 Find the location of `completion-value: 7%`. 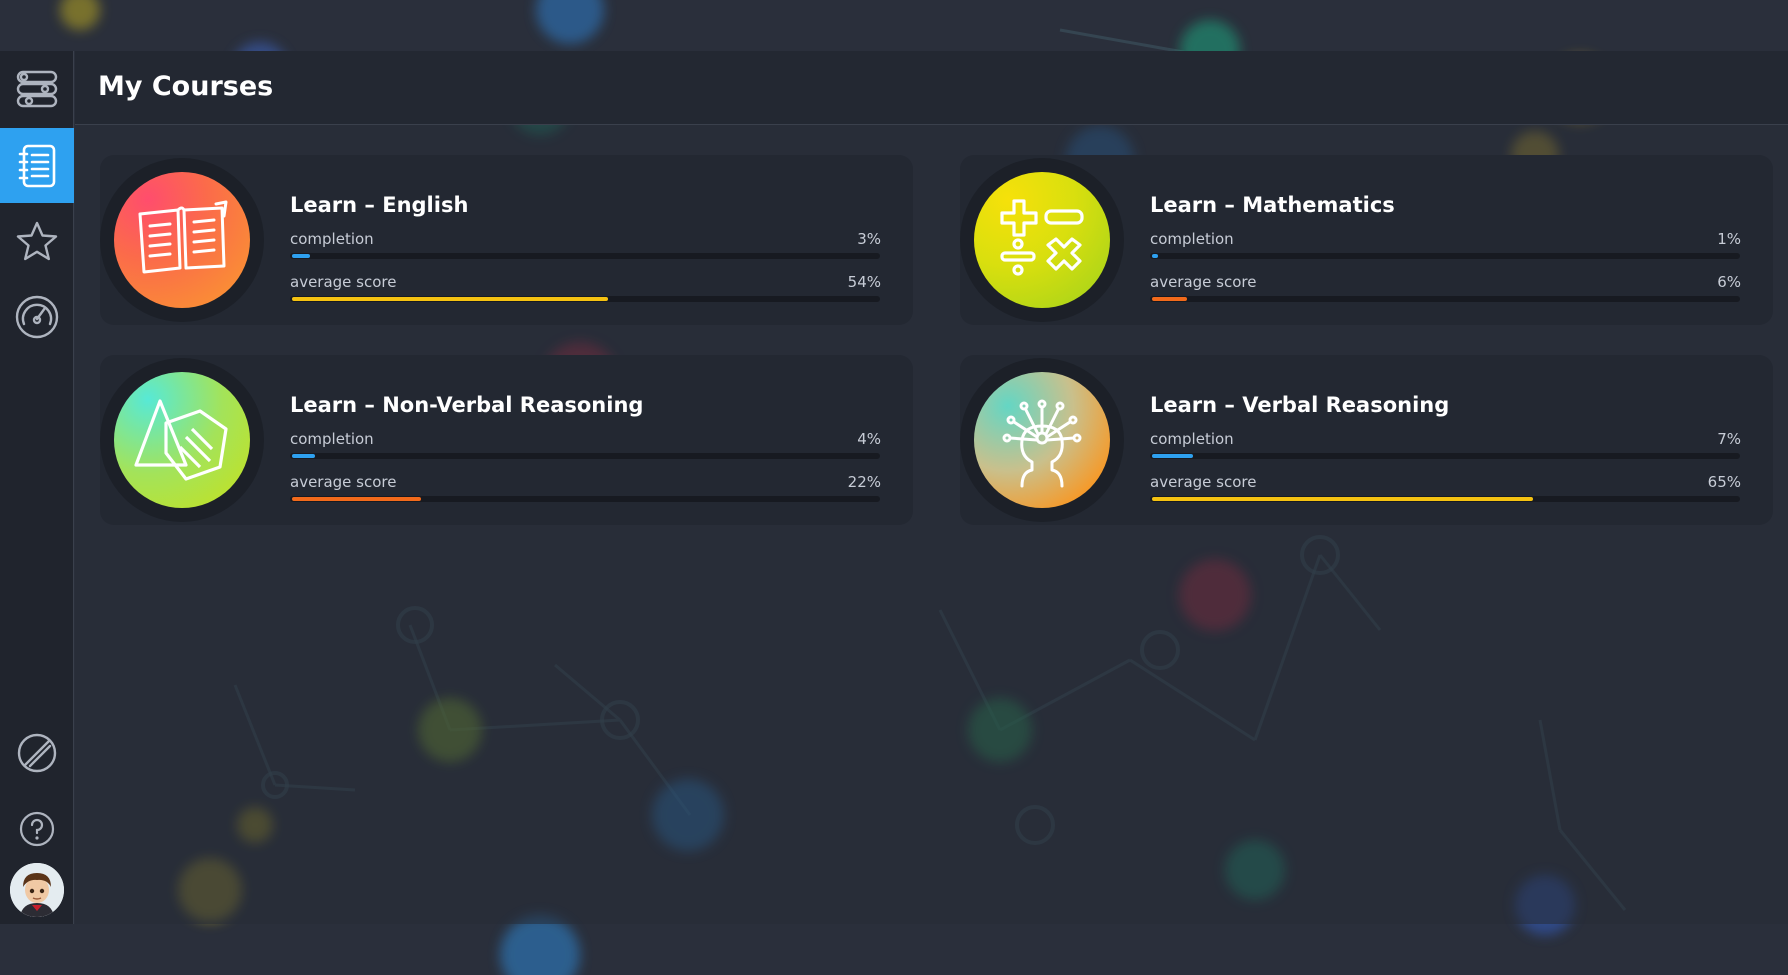

completion-value: 7% is located at coordinates (1729, 439).